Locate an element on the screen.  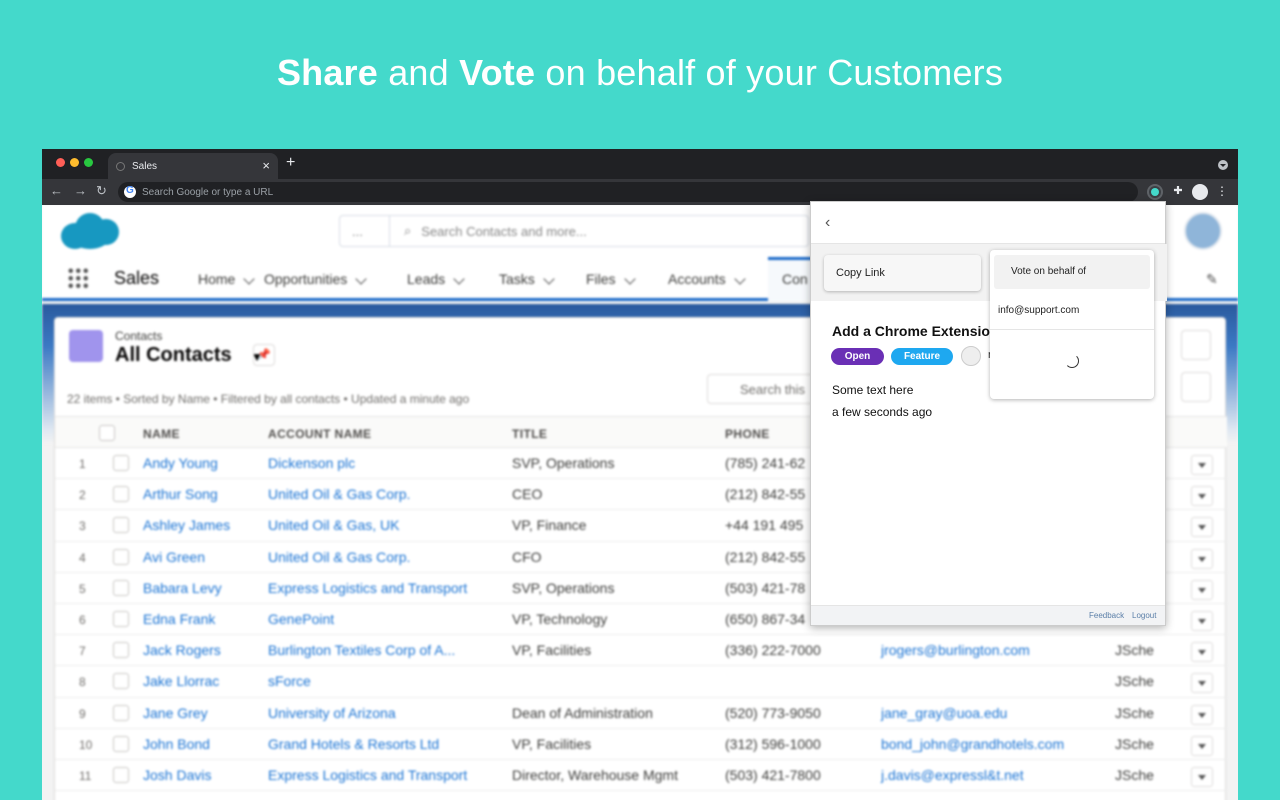
browser-tab-sales: Sales × is located at coordinates (193, 166).